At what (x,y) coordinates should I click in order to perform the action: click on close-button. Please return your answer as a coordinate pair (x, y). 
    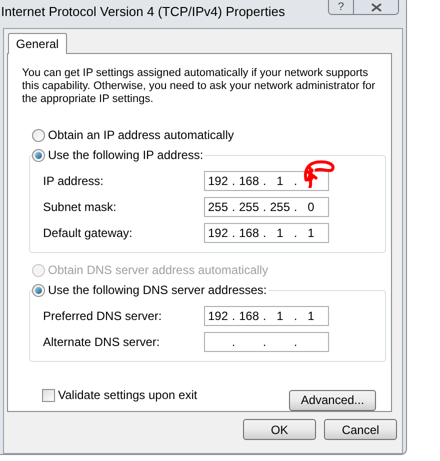
    Looking at the image, I should click on (376, 7).